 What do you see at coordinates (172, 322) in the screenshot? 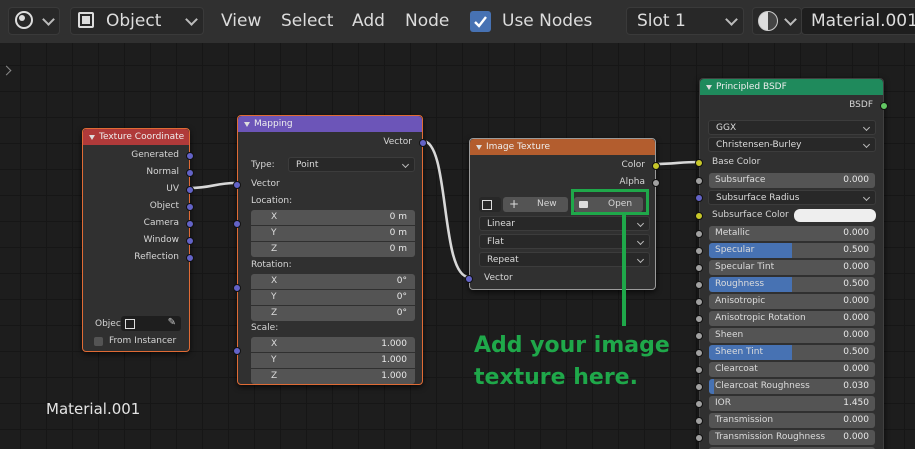
I see `eyedropper-icon: ✎` at bounding box center [172, 322].